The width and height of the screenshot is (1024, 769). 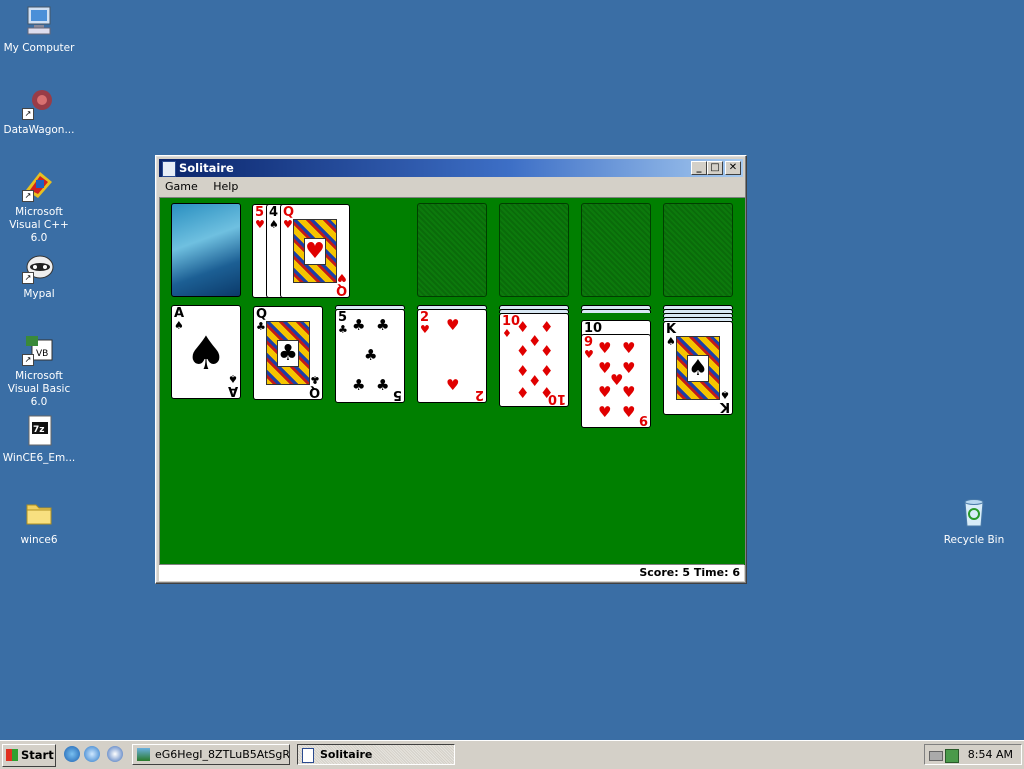 What do you see at coordinates (274, 224) in the screenshot?
I see `card-suit: ♠` at bounding box center [274, 224].